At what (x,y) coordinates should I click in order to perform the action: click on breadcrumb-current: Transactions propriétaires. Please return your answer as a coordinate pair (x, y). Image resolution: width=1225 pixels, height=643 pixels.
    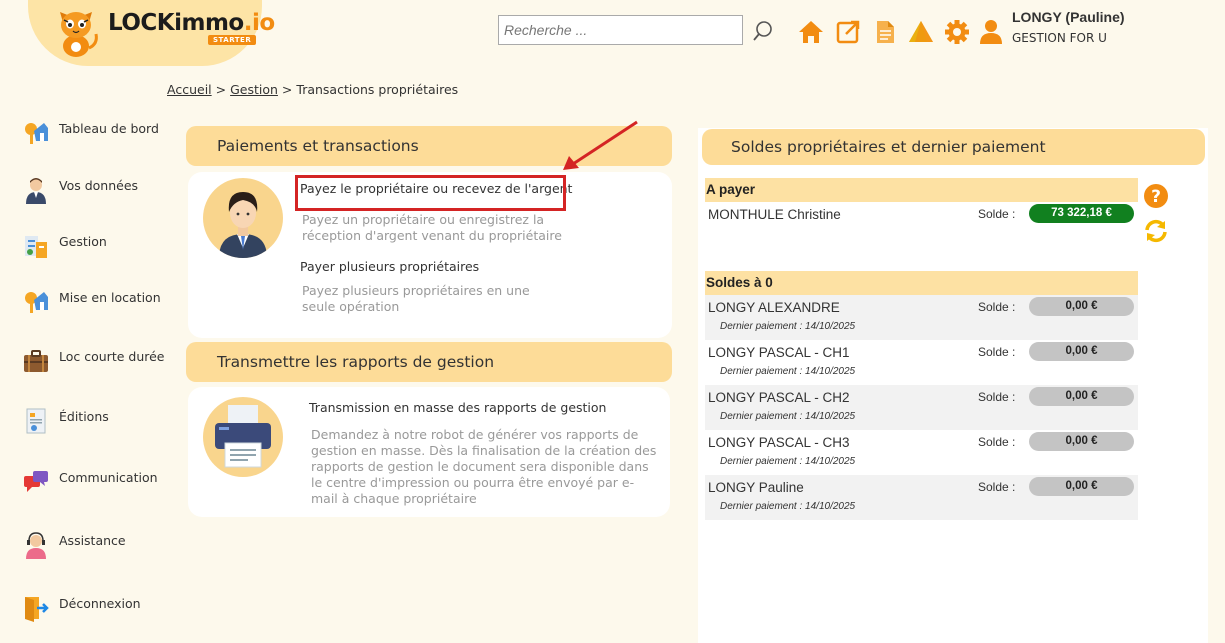
    Looking at the image, I should click on (377, 89).